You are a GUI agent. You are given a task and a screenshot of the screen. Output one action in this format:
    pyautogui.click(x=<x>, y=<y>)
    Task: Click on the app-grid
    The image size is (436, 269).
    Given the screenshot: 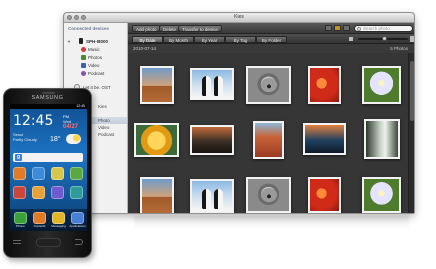 What is the action you would take?
    pyautogui.click(x=48, y=183)
    